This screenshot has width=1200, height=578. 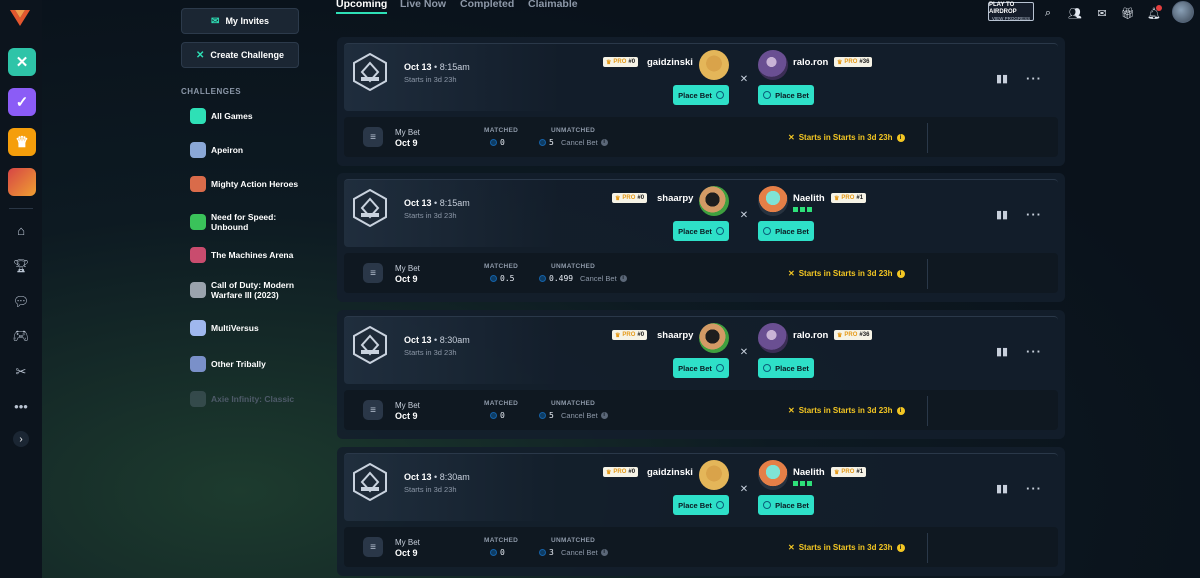 I want to click on search-icon: ⌕, so click(x=1048, y=13).